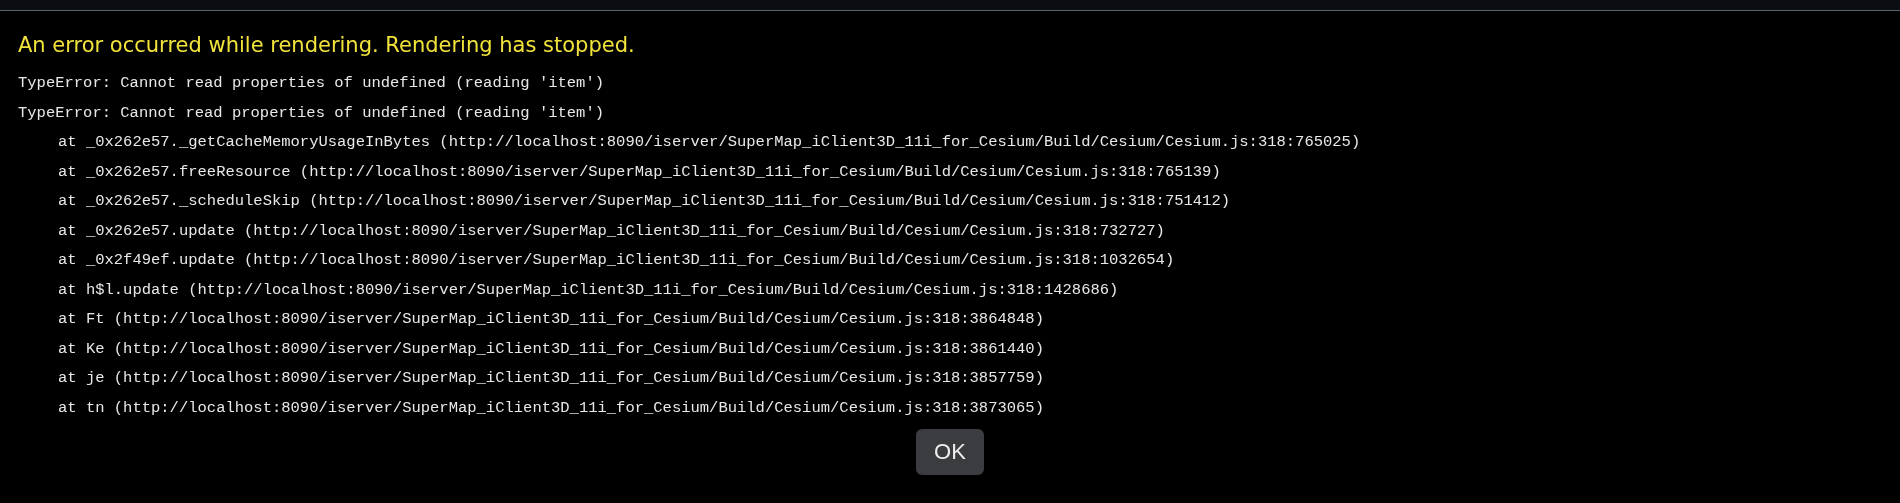 Image resolution: width=1900 pixels, height=503 pixels. Describe the element at coordinates (950, 172) in the screenshot. I see `stack-frame: at _0x262e57.freeResource (http://localhost:8090/iserver/SuperMap_iClient3D_11i_for_Cesium/Build/Cesium/Cesium.js:318:765139)` at that location.